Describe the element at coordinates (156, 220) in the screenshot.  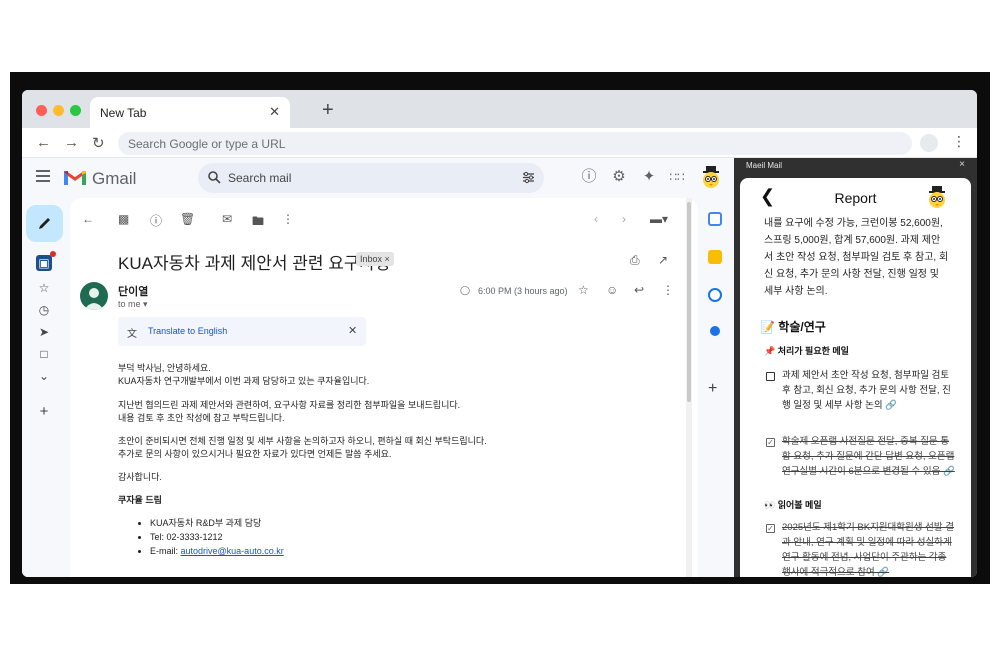
I see `report-spam-icon: ⓘ` at that location.